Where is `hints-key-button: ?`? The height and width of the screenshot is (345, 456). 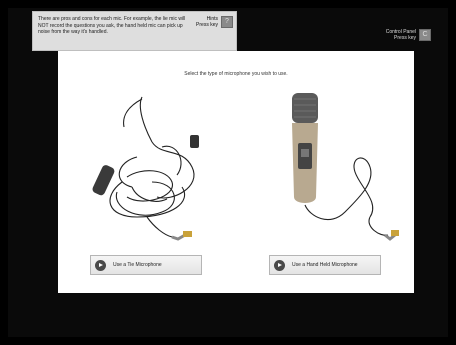
hints-key-button: ? is located at coordinates (227, 22).